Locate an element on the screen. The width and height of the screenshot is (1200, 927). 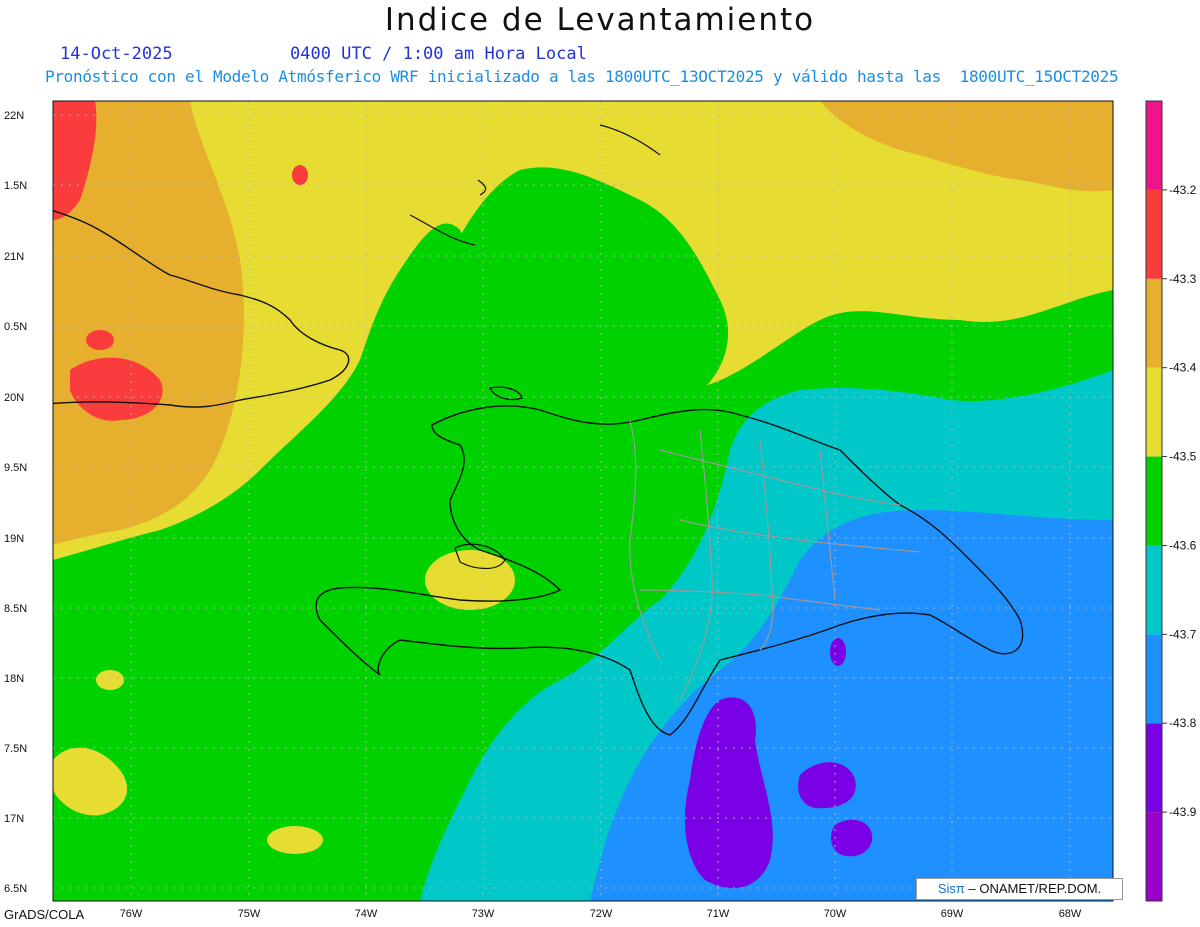
colorbar-label: -43.8 is located at coordinates (1183, 723).